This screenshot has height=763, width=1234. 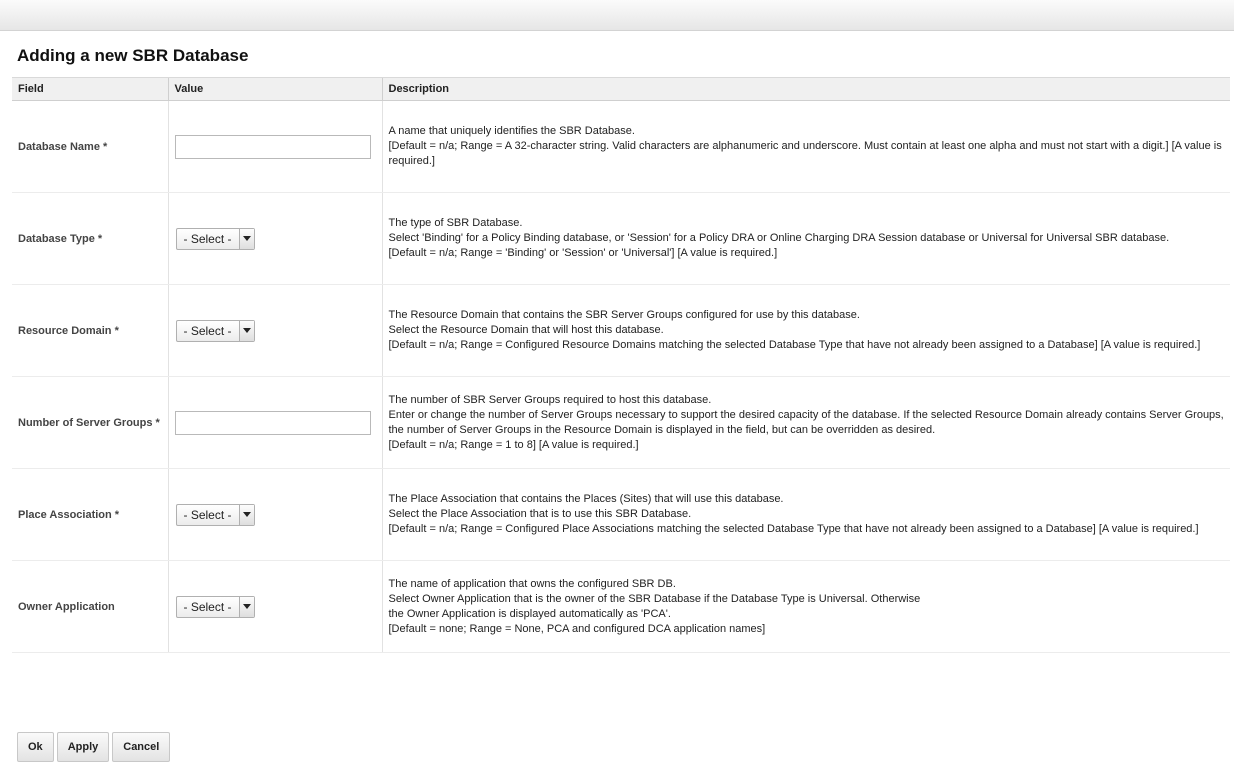 What do you see at coordinates (455, 223) in the screenshot?
I see `description-line: The type of SBR Database.` at bounding box center [455, 223].